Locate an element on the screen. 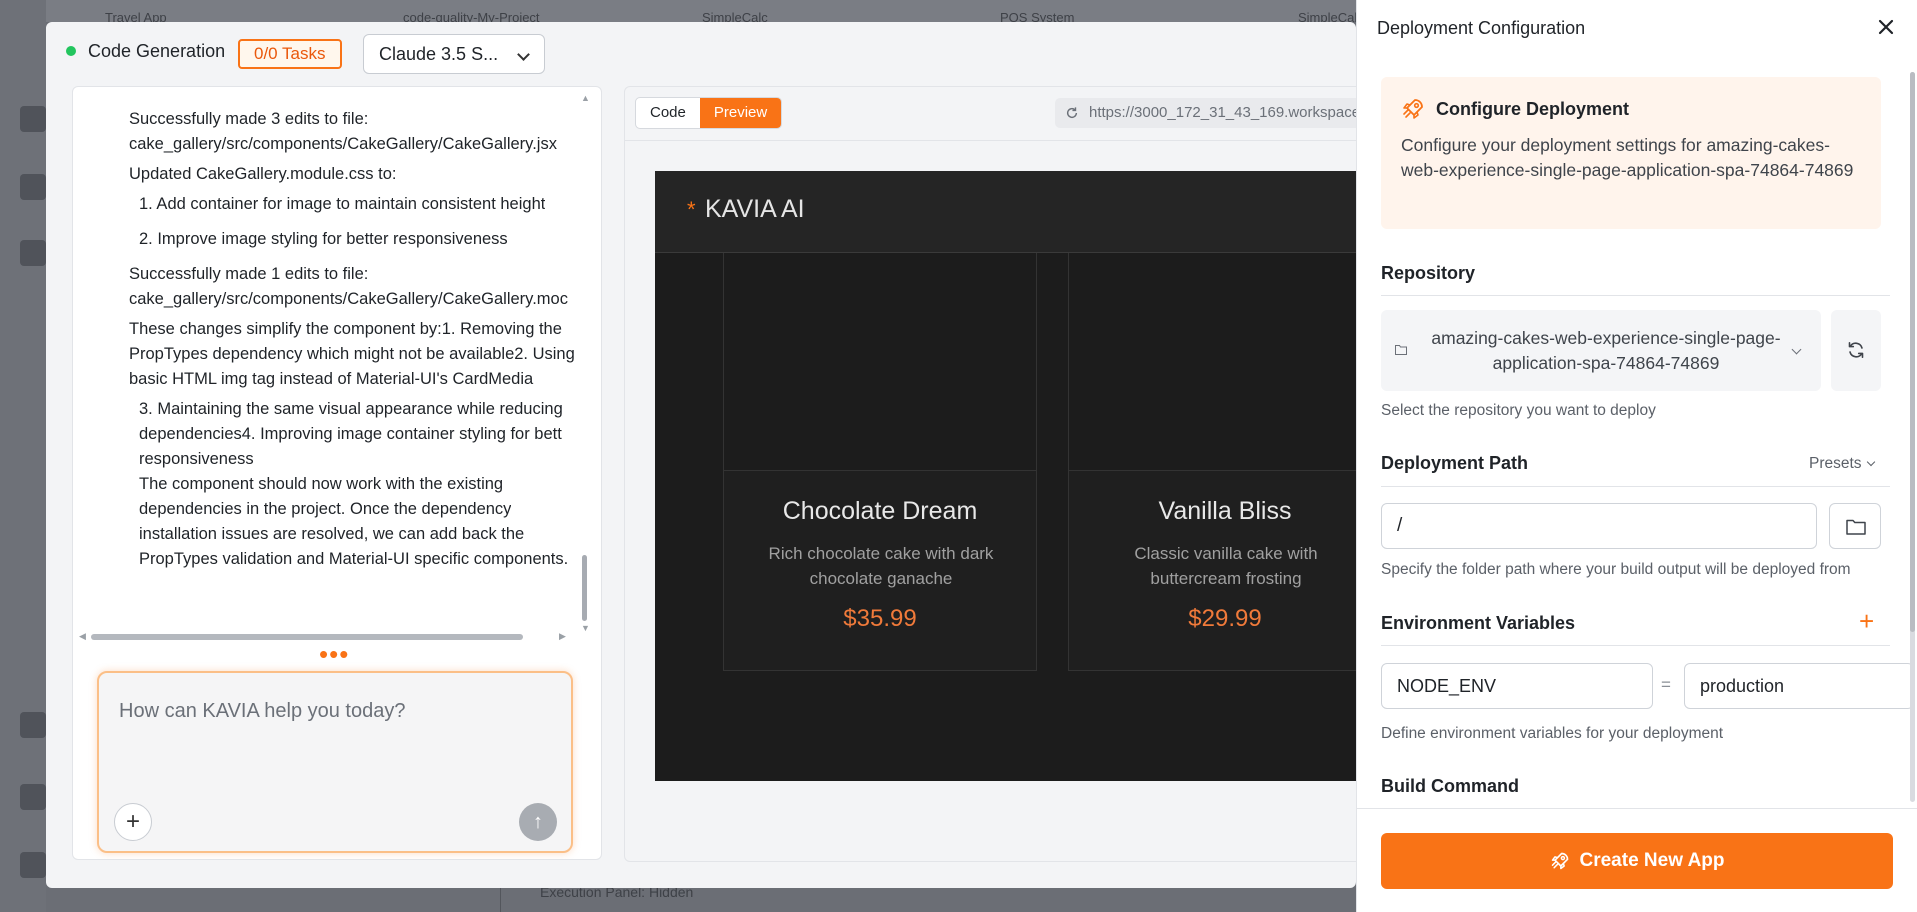 The image size is (1917, 912). asterisk-icon: * is located at coordinates (691, 209).